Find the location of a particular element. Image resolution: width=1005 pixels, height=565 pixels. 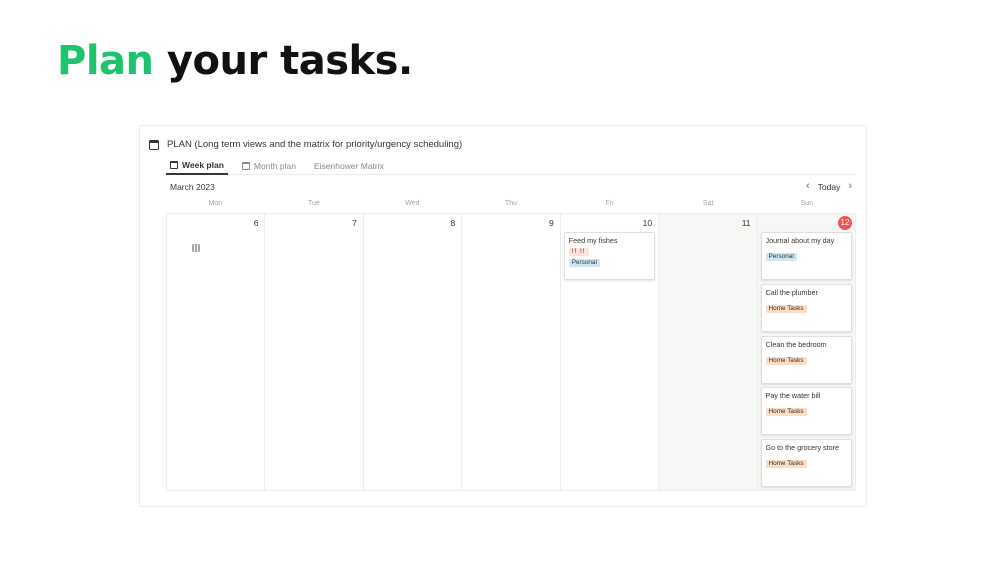

day-cell-tue: 7 is located at coordinates (314, 352).